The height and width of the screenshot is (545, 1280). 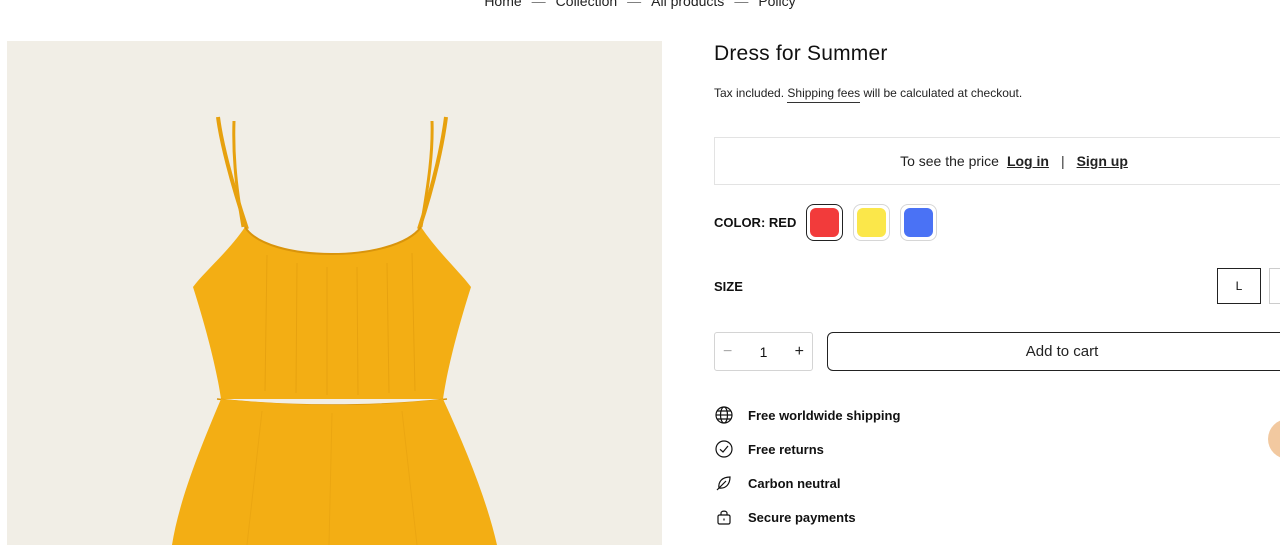 What do you see at coordinates (724, 415) in the screenshot?
I see `globe-icon` at bounding box center [724, 415].